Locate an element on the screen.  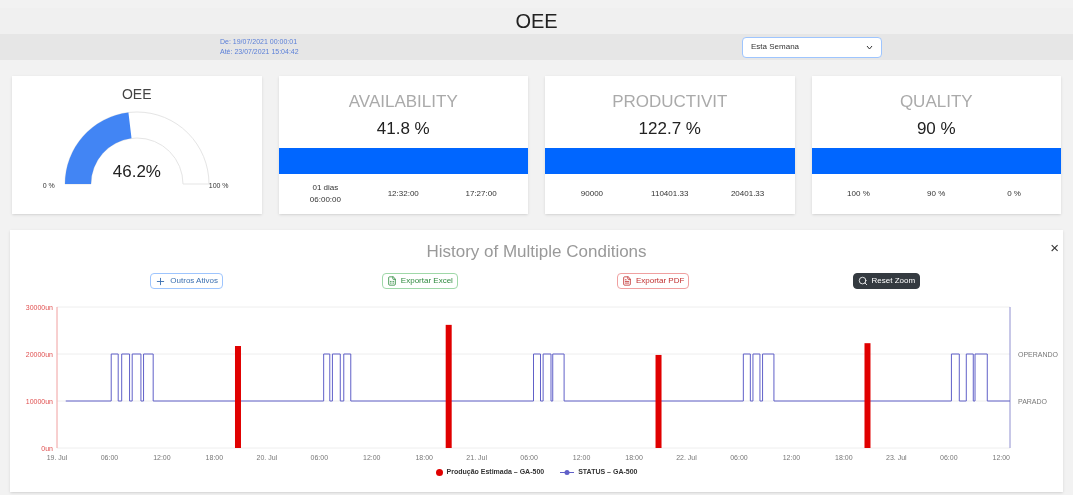
chevron-down-icon is located at coordinates (869, 47).